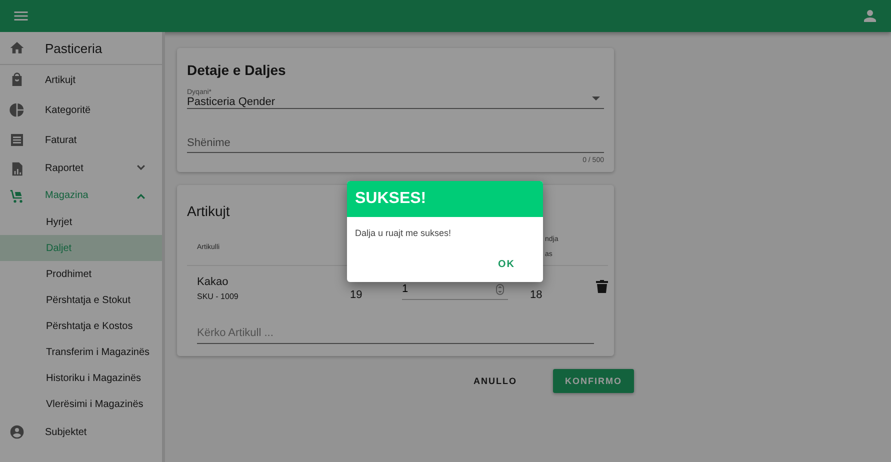  Describe the element at coordinates (81, 432) in the screenshot. I see `sidebar-item: Subjektet` at that location.